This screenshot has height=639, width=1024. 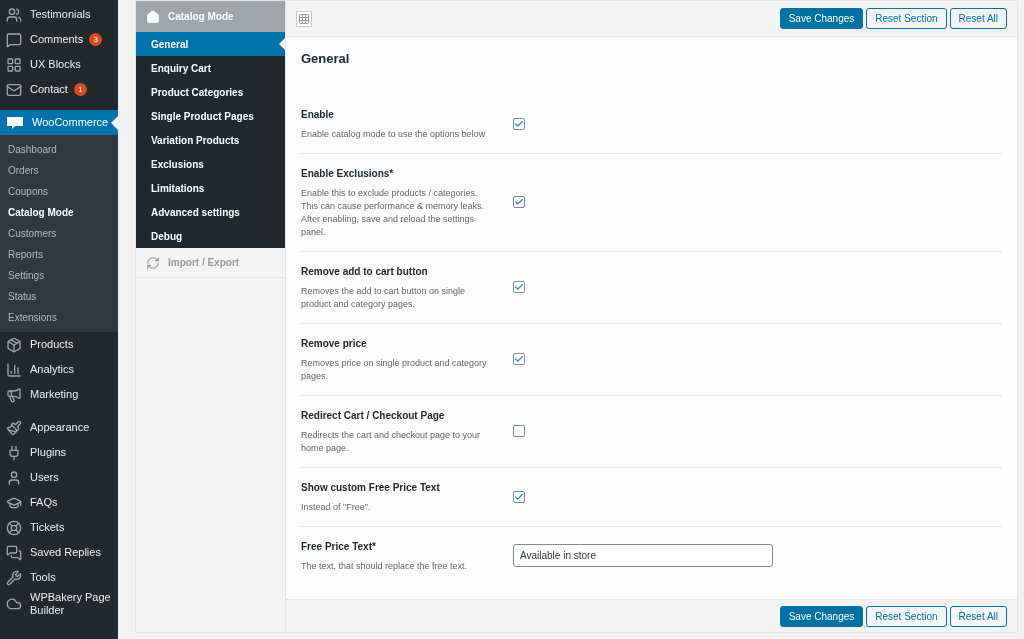 I want to click on option-description: Enable this to exclude products / categories. This can cause performance & memory leaks. After enabling, save and reload the settings panel., so click(x=393, y=212).